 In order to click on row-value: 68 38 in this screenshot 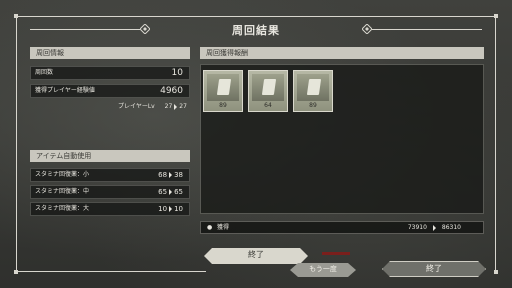, I will do `click(170, 175)`.